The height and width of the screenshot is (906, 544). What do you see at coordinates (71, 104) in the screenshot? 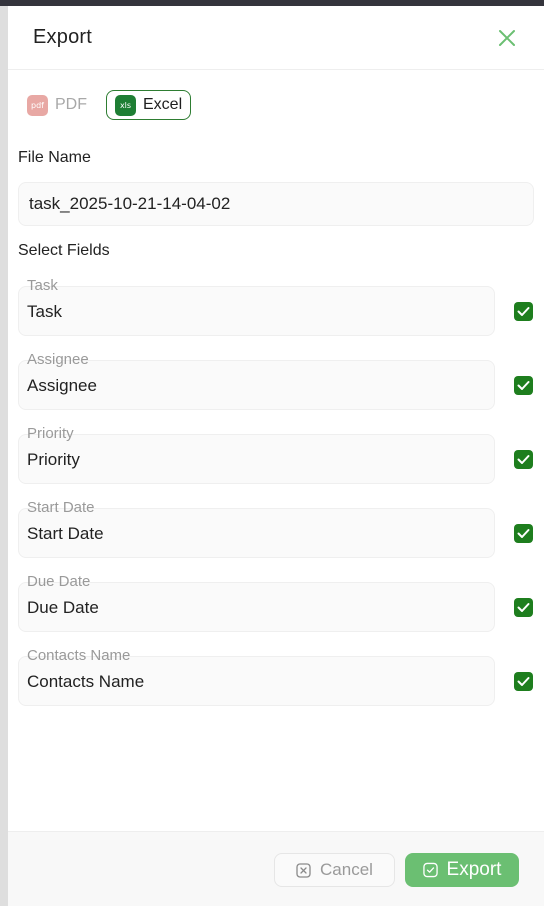
I see `pdf-format-label: PDF` at bounding box center [71, 104].